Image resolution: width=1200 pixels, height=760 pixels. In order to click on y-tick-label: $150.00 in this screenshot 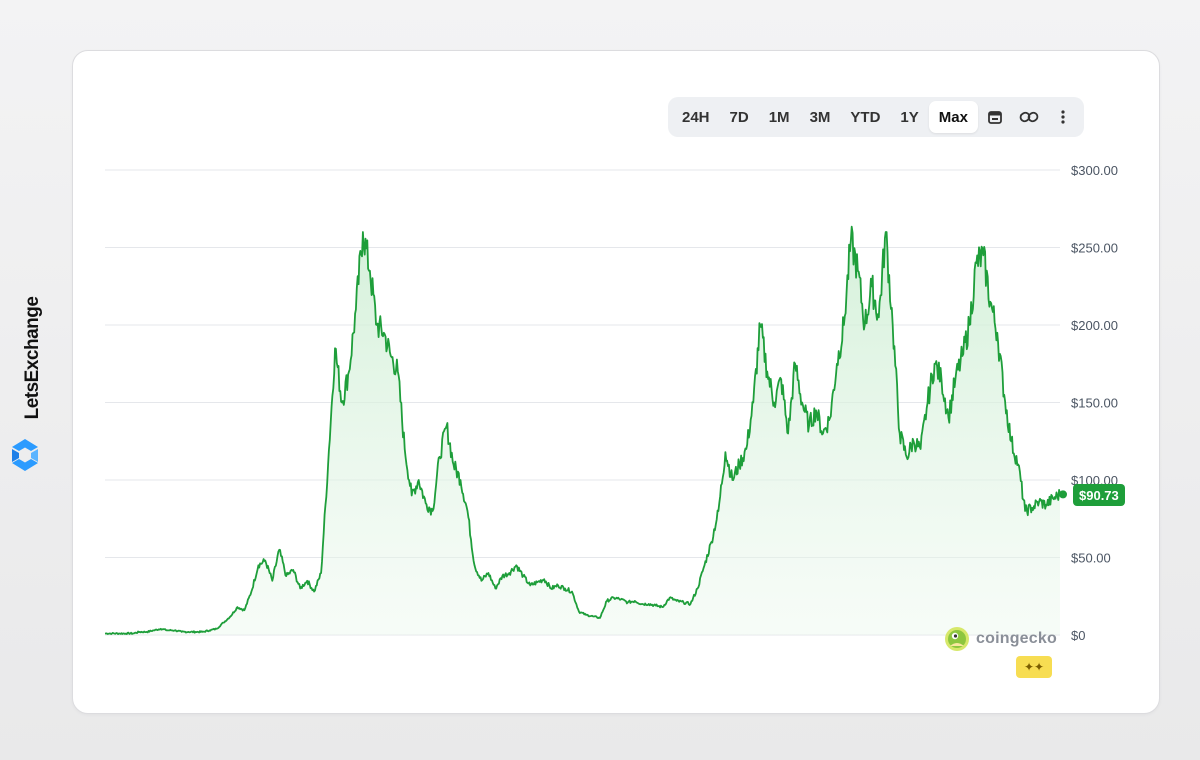, I will do `click(1094, 403)`.